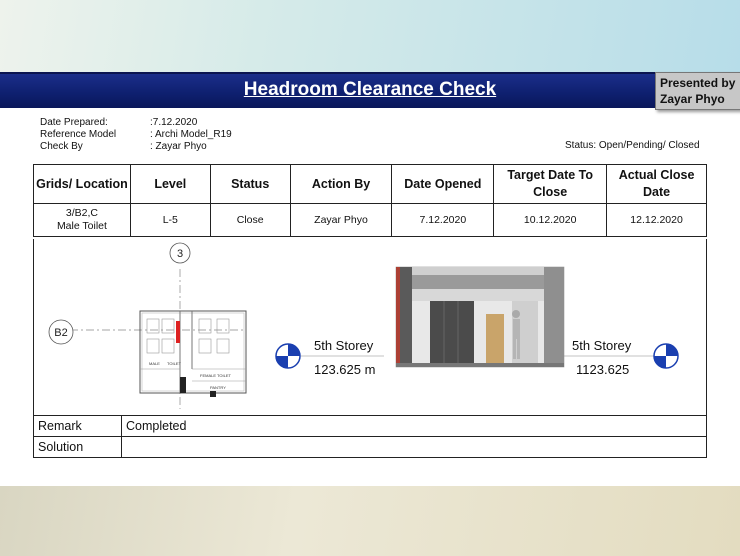 The image size is (740, 556). Describe the element at coordinates (550, 184) in the screenshot. I see `header-target-date: Target Date To Close` at that location.